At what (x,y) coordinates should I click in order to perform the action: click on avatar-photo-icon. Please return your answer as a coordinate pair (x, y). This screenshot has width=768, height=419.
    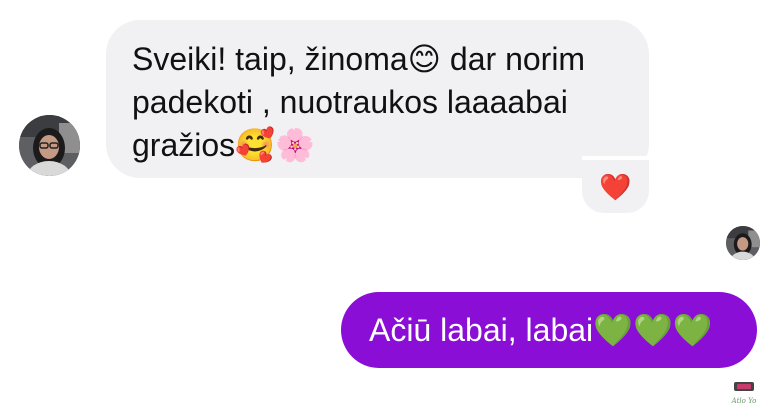
    Looking at the image, I should click on (49, 145).